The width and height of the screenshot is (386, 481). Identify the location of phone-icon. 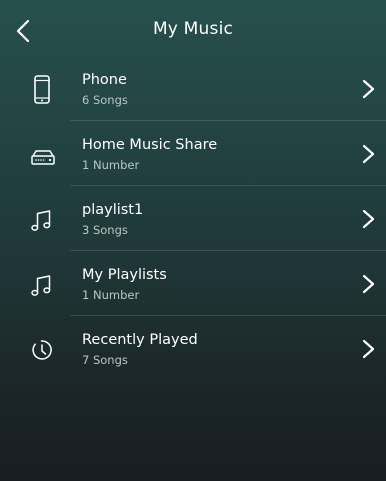
(42, 90).